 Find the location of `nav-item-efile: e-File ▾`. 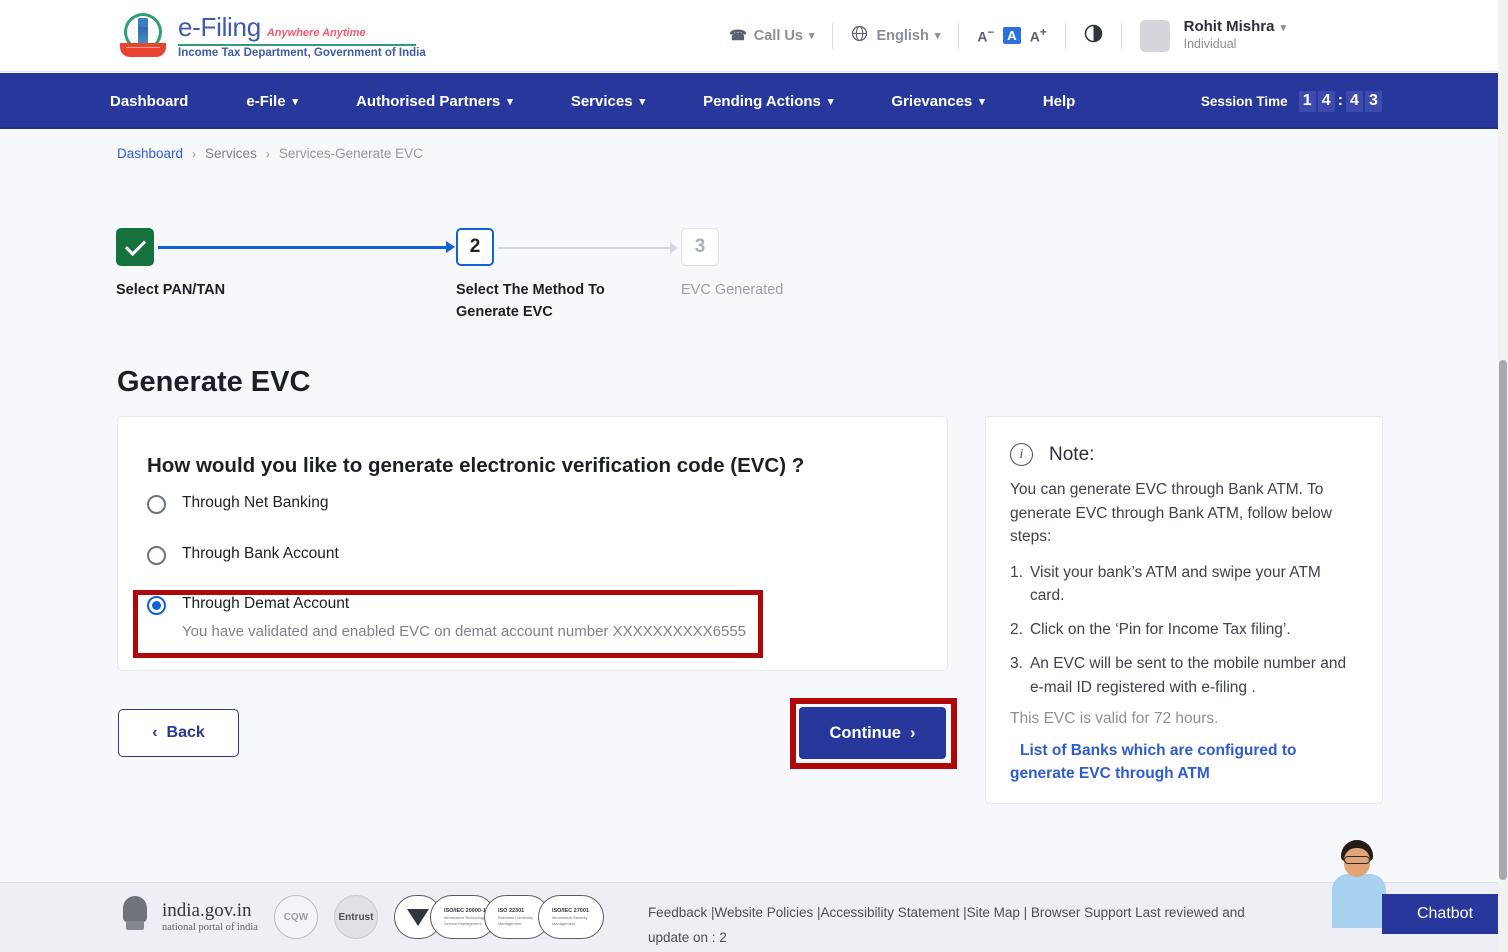

nav-item-efile: e-File ▾ is located at coordinates (272, 101).